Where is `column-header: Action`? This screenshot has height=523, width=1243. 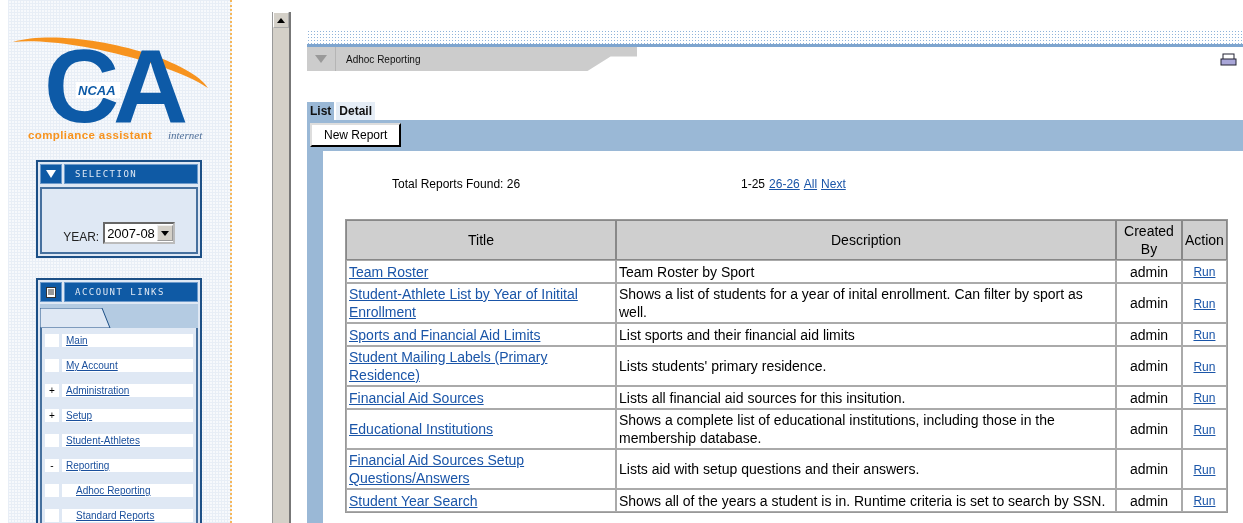 column-header: Action is located at coordinates (1204, 240).